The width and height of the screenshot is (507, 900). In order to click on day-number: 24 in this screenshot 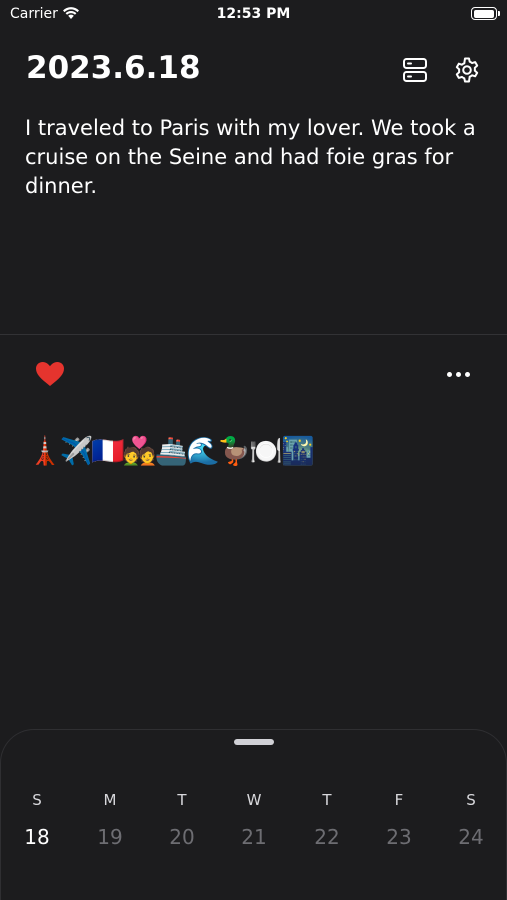, I will do `click(471, 837)`.